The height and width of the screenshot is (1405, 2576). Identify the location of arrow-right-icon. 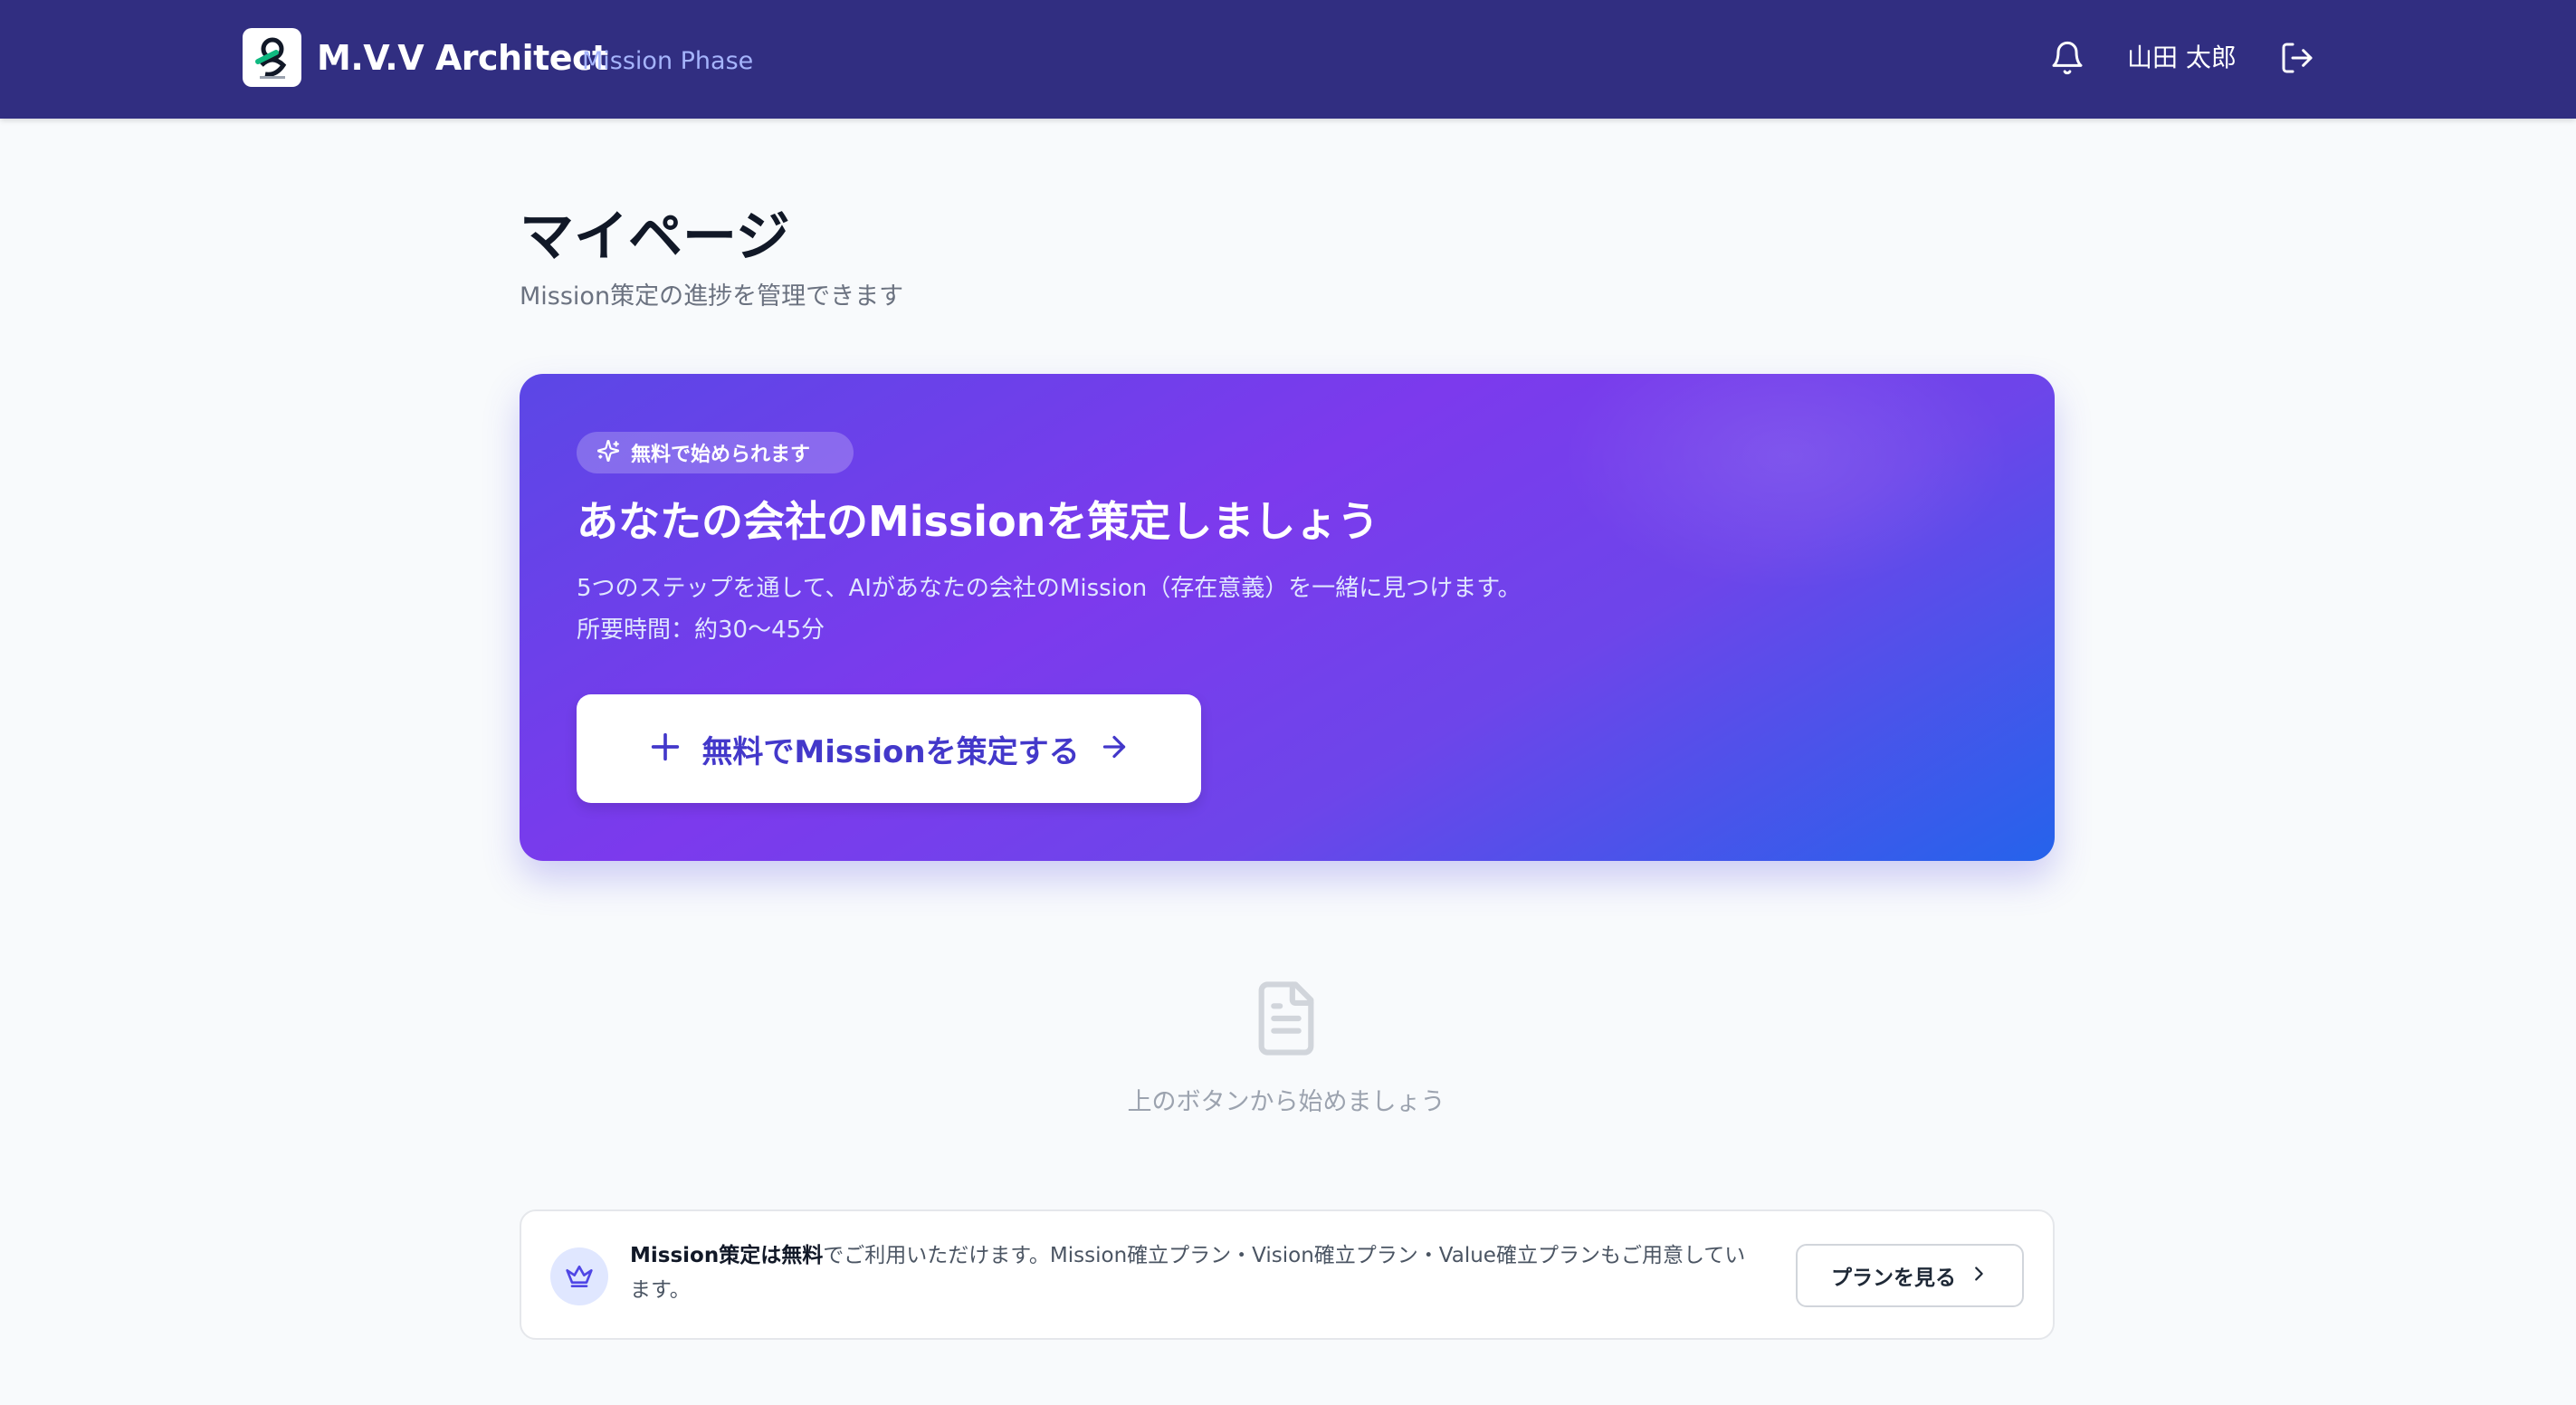
(1115, 749).